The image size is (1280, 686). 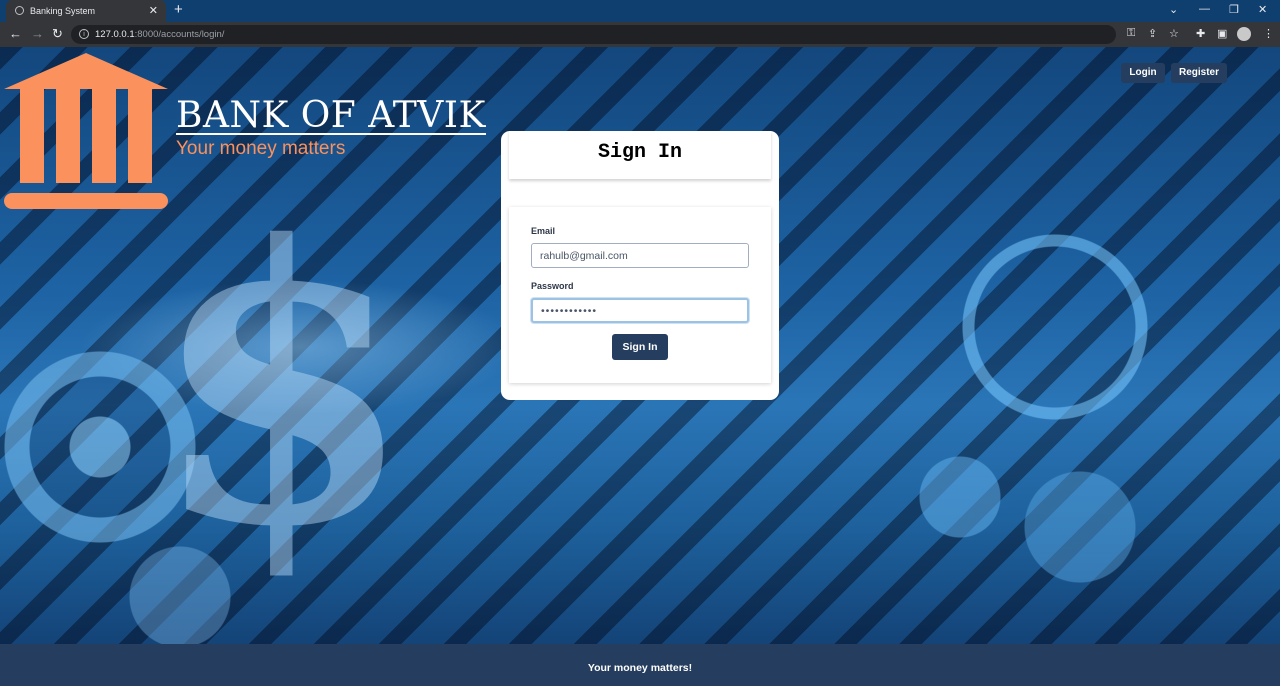 I want to click on forward-icon: →, so click(x=37, y=33).